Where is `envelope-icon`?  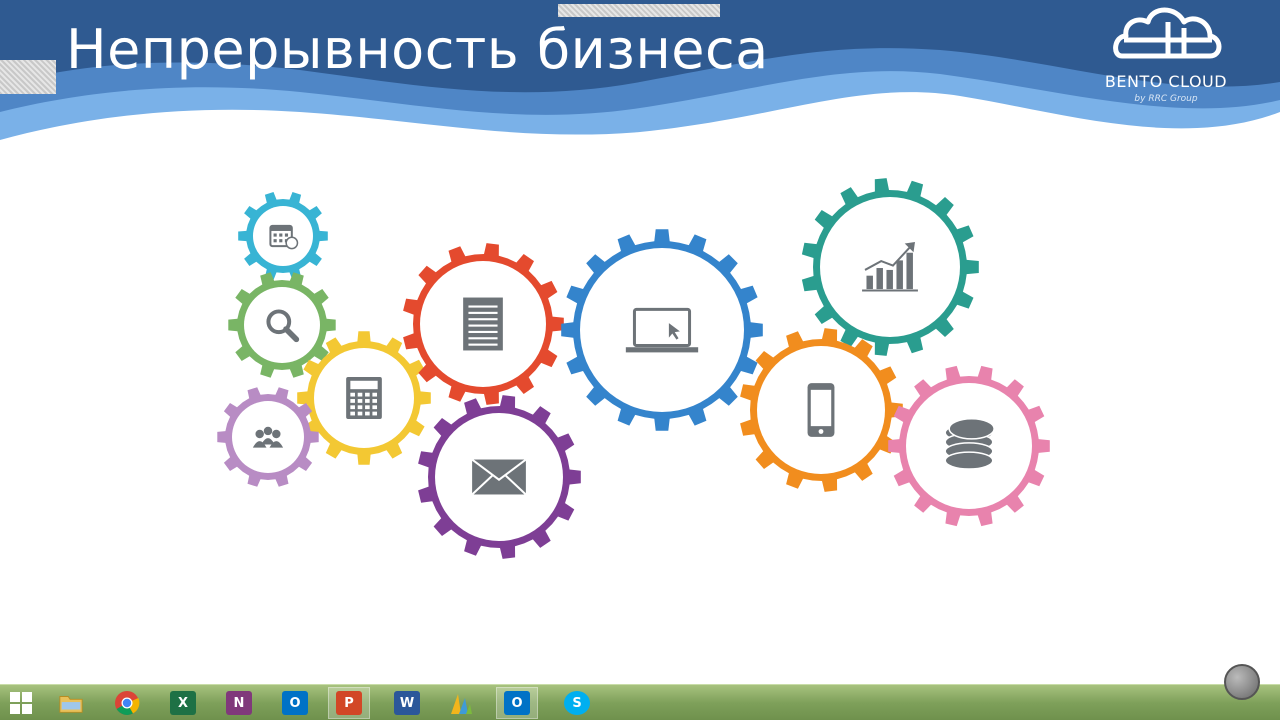
envelope-icon is located at coordinates (499, 477).